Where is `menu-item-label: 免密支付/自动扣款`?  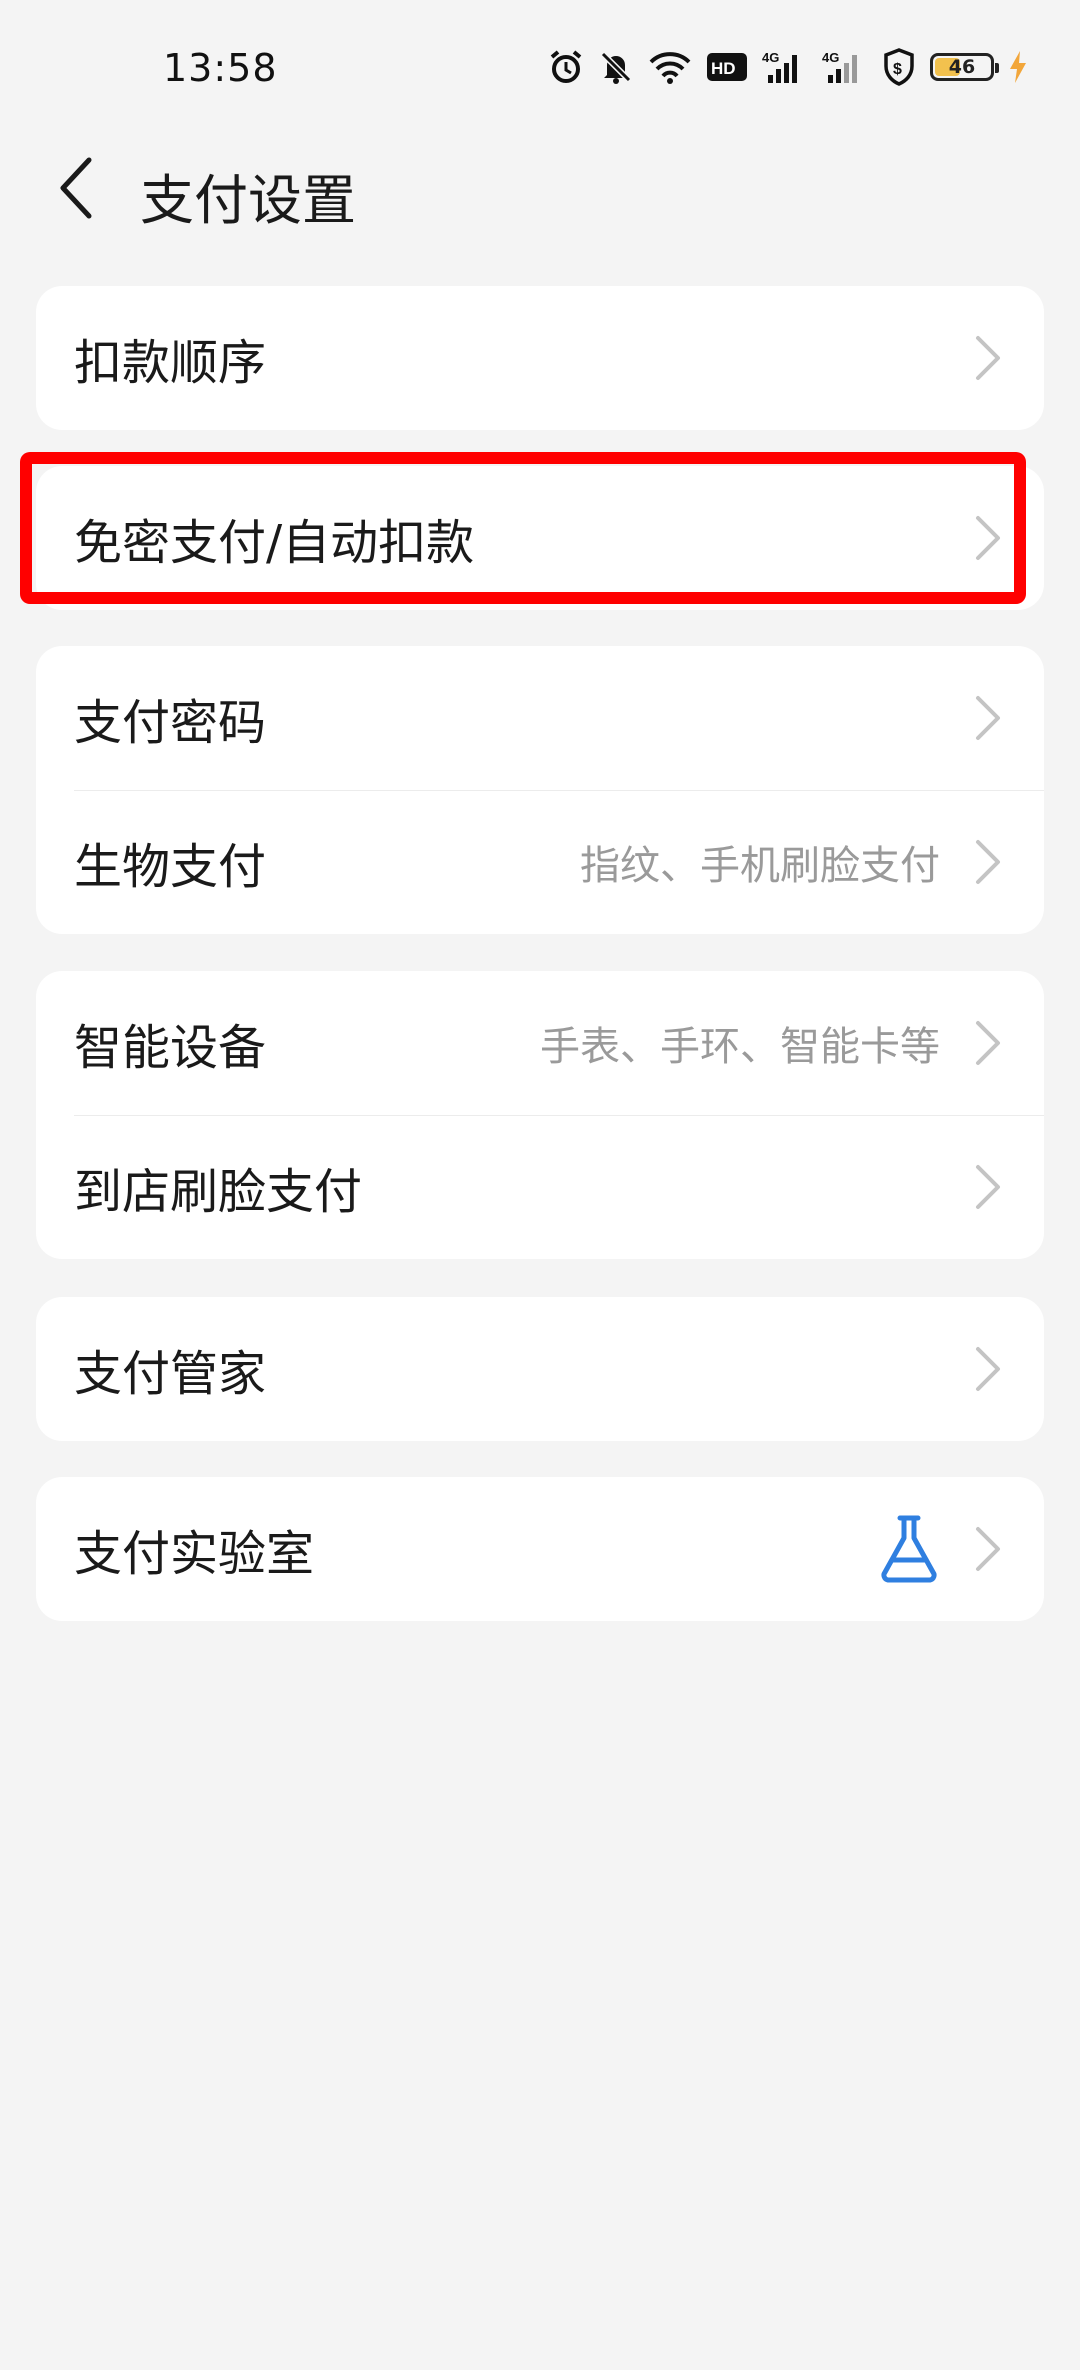 menu-item-label: 免密支付/自动扣款 is located at coordinates (274, 543).